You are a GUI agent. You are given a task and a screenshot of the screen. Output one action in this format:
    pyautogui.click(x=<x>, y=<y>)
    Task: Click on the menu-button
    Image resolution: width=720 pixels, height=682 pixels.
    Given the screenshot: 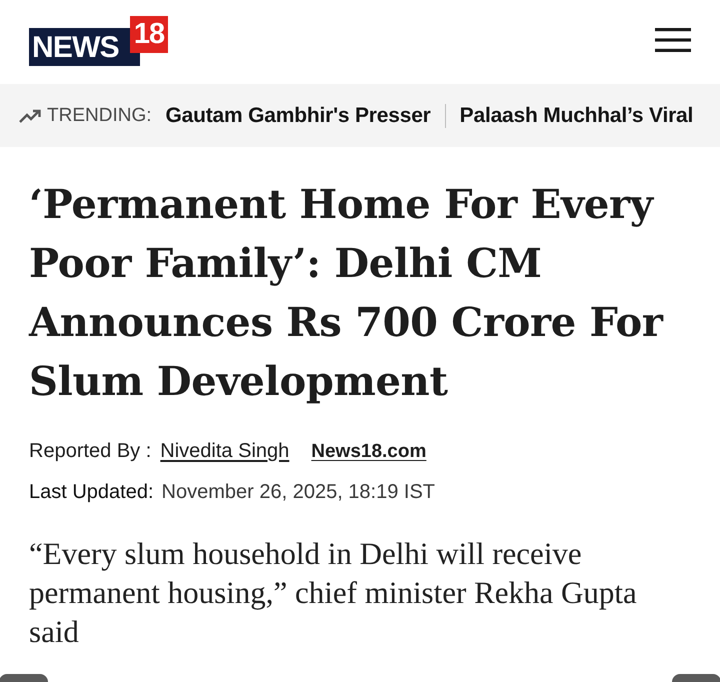 What is the action you would take?
    pyautogui.click(x=673, y=40)
    